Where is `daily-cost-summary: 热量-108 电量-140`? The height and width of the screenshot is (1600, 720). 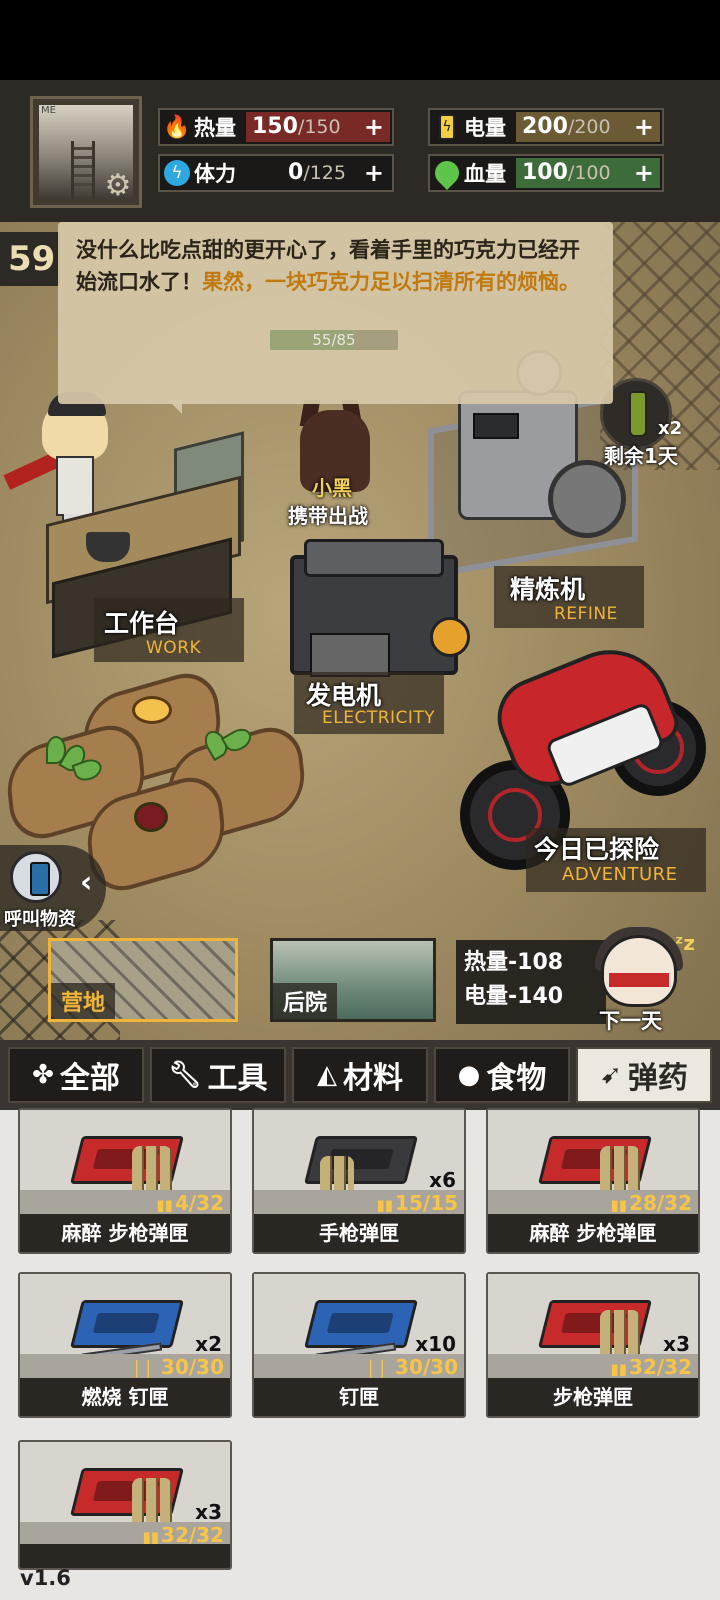 daily-cost-summary: 热量-108 电量-140 is located at coordinates (531, 982).